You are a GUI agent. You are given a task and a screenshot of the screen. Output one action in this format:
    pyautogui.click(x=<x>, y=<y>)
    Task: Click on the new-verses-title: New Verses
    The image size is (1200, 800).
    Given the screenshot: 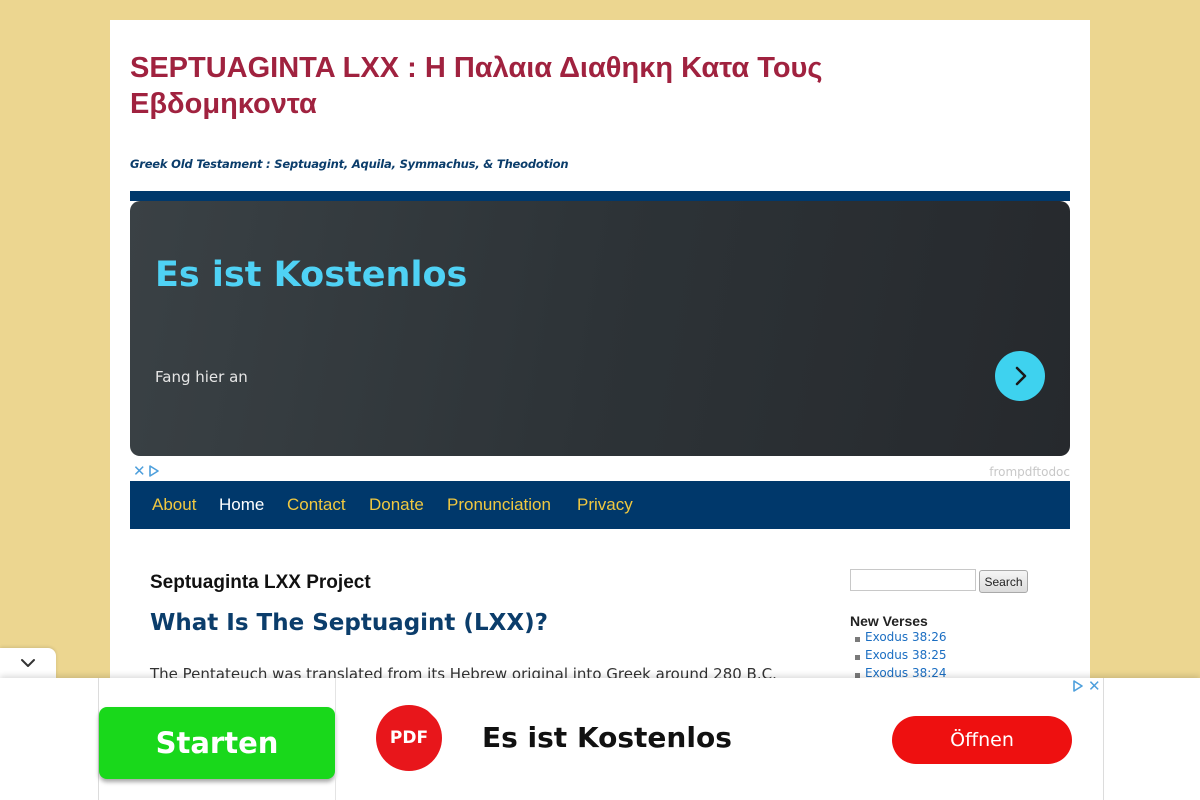 What is the action you would take?
    pyautogui.click(x=889, y=621)
    